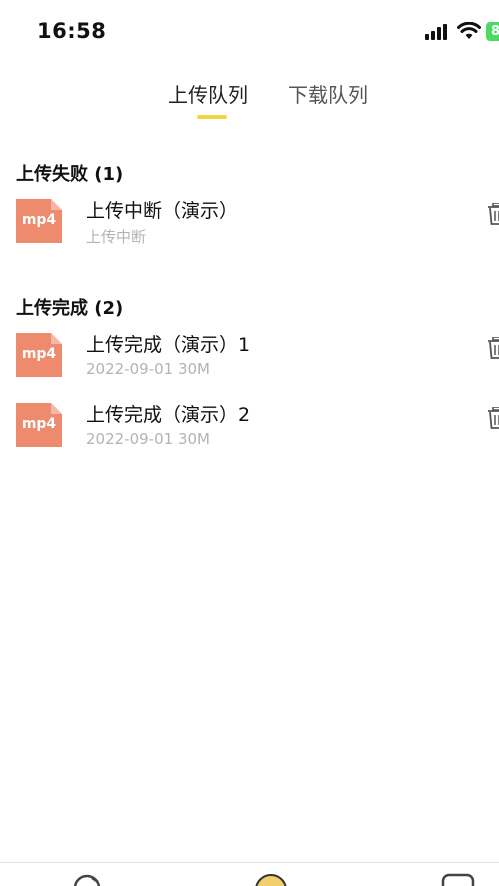 This screenshot has height=886, width=499. Describe the element at coordinates (249, 431) in the screenshot. I see `list-item: mp4 上传完成（演示）2 2022-09-01 30M` at that location.